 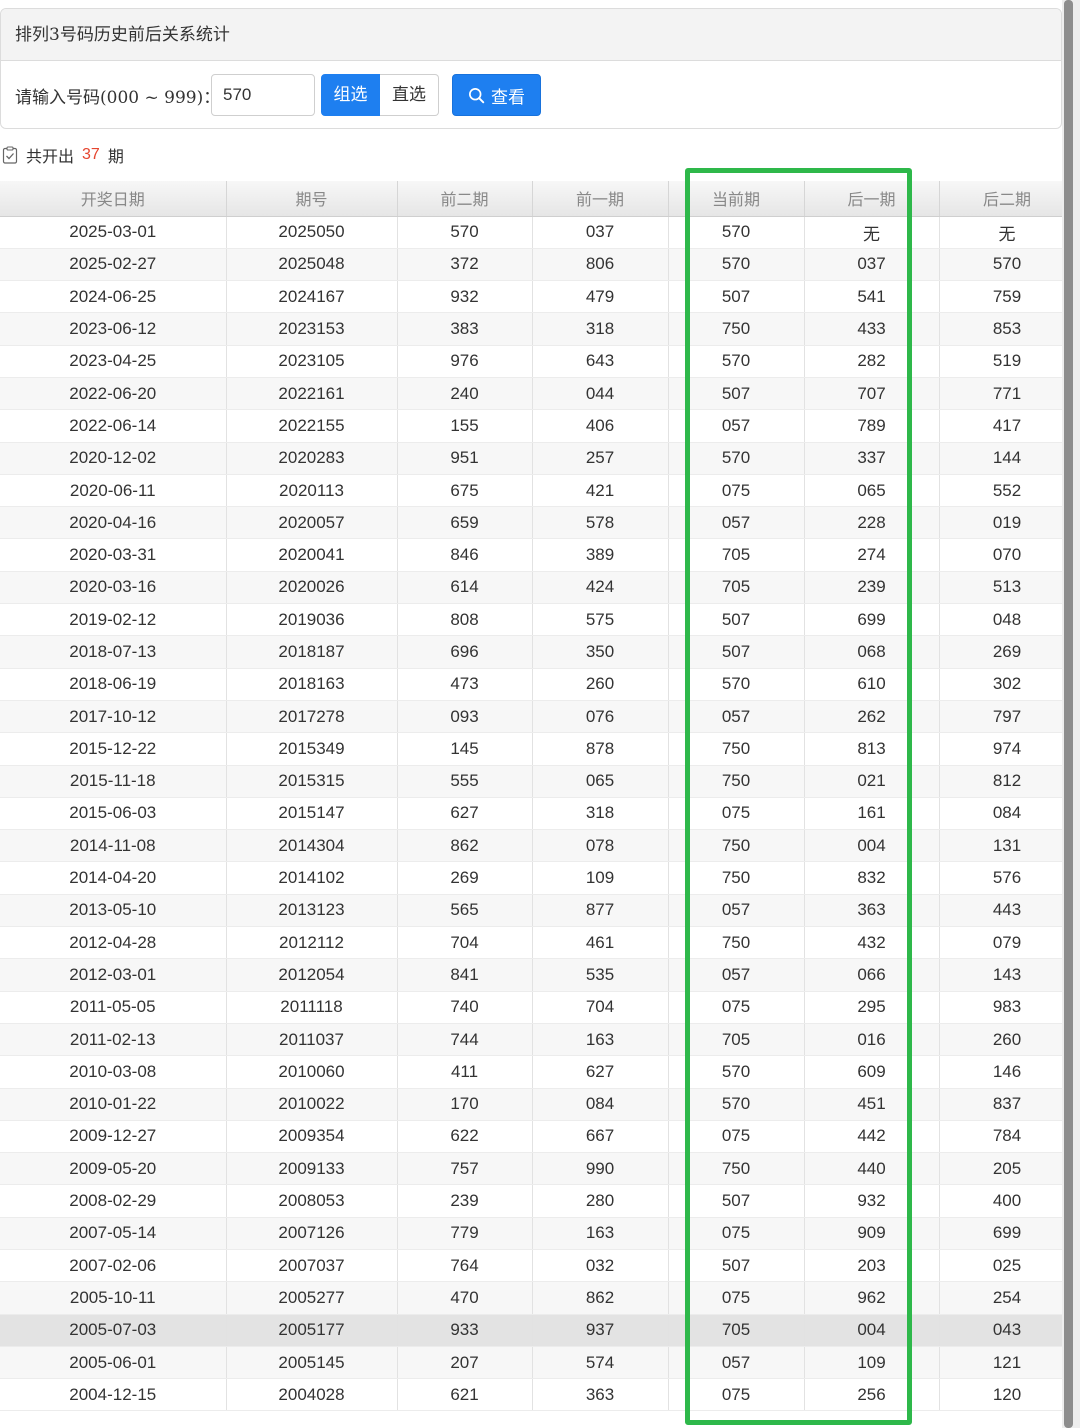 What do you see at coordinates (600, 426) in the screenshot?
I see `cell-prev-1: 406` at bounding box center [600, 426].